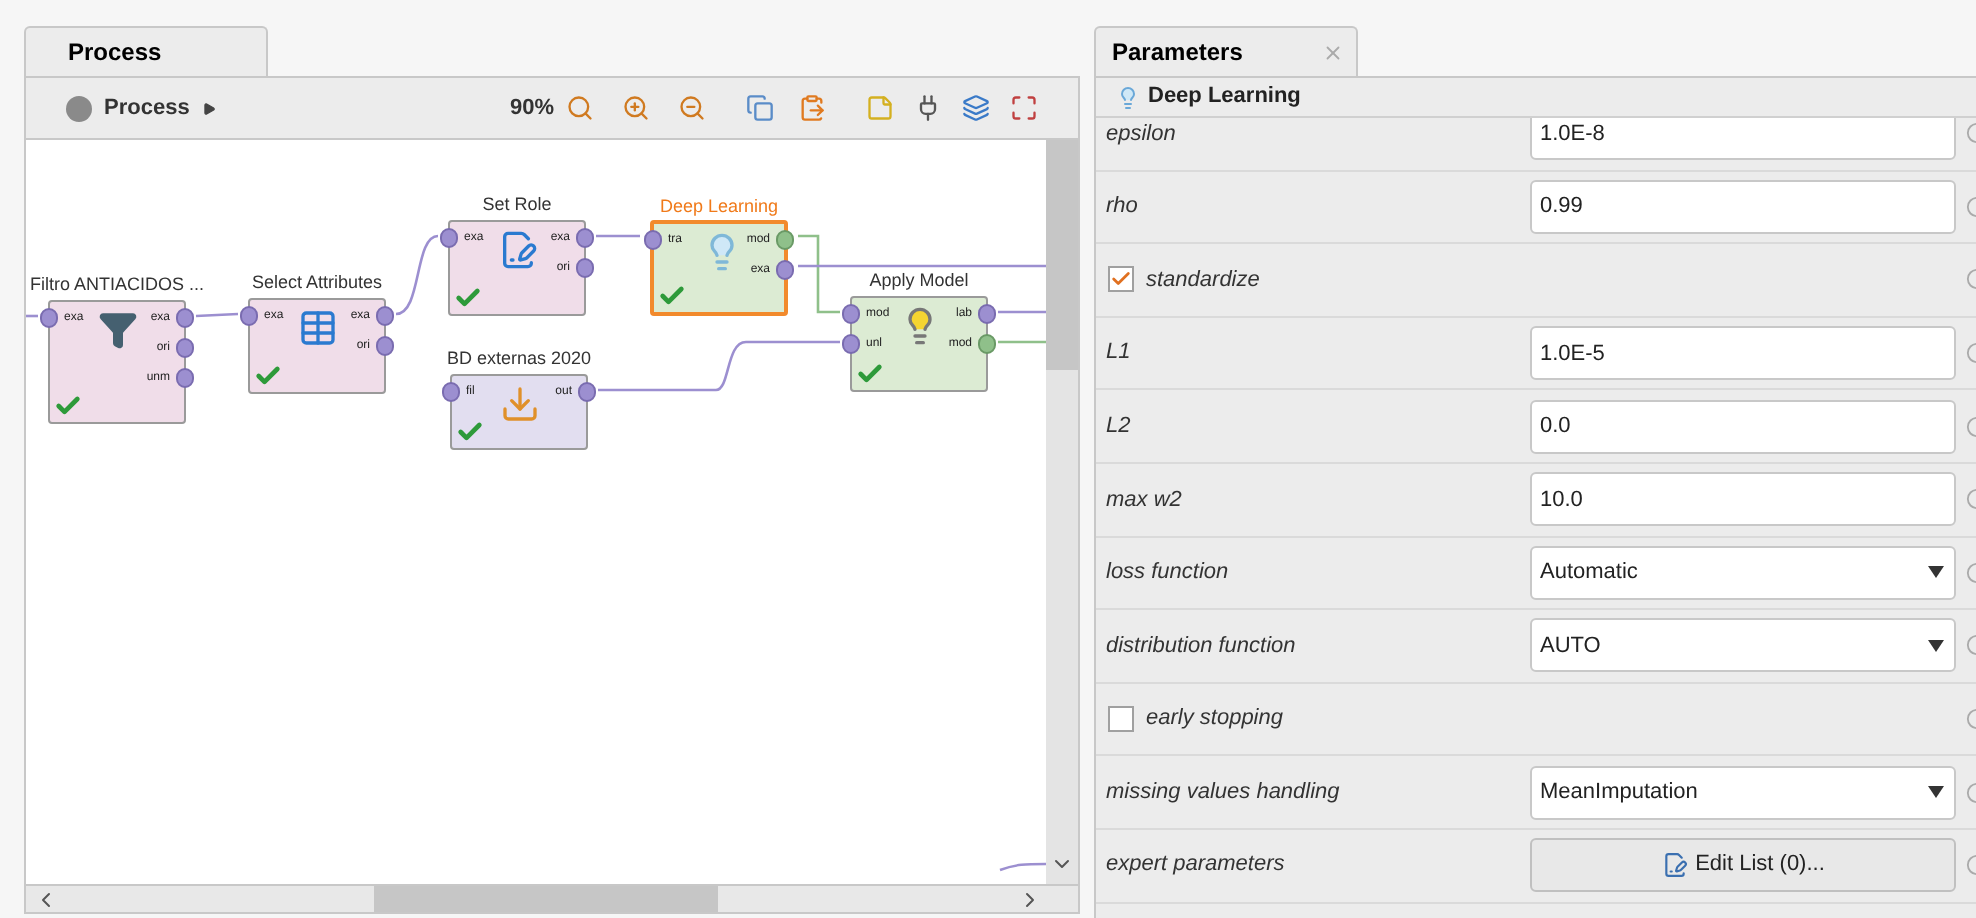 This screenshot has width=1976, height=918. I want to click on parameter-label: L1, so click(1118, 353).